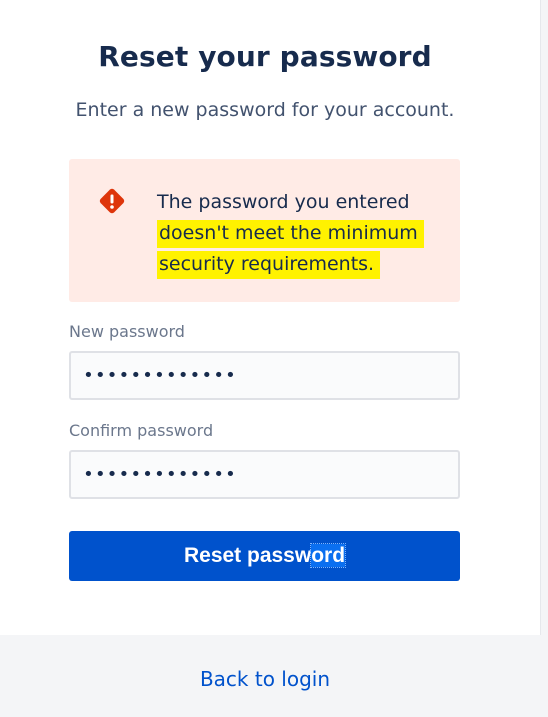  I want to click on new-password-label: New password, so click(127, 331).